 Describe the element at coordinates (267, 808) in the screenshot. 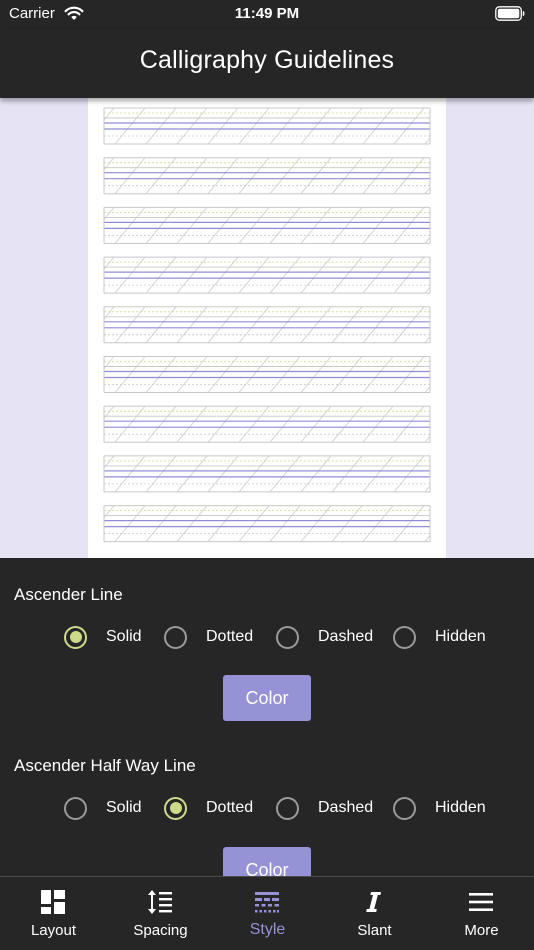

I see `ascender-half-way-line-style-group: Solid Dotted Dashed Hidden` at that location.